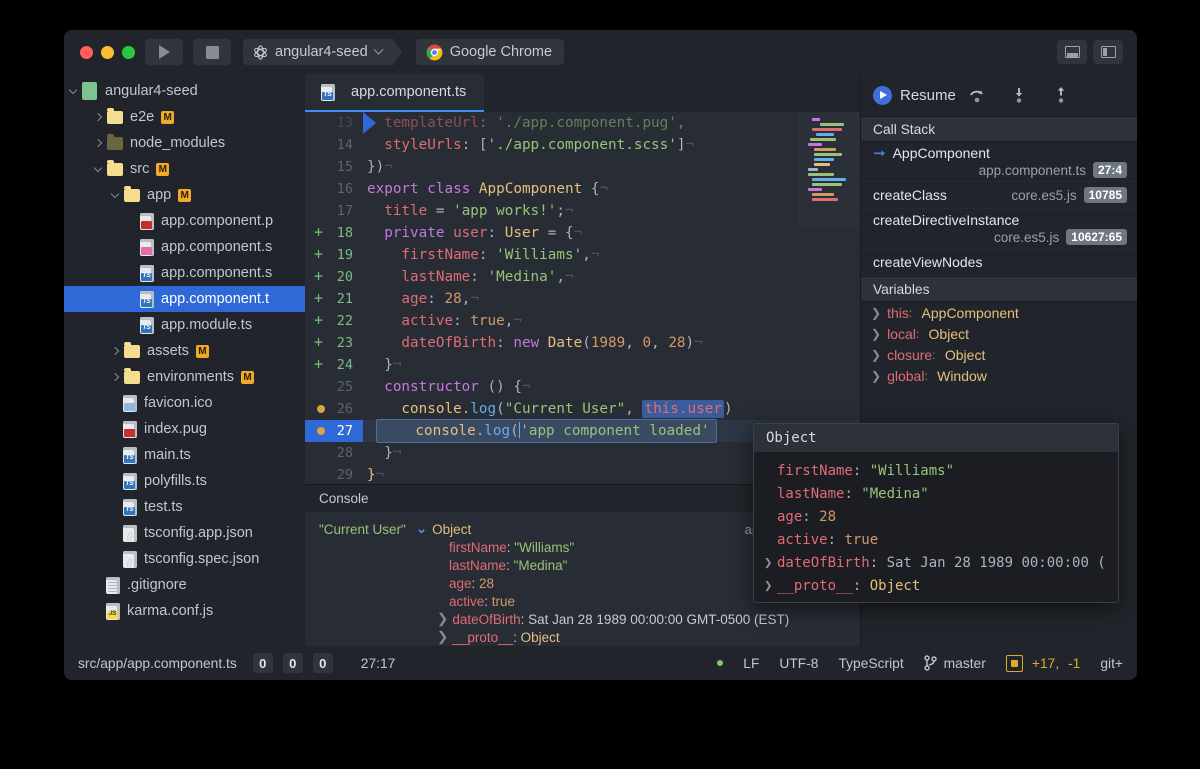  I want to click on status-cursor-position: 27:17, so click(378, 663).